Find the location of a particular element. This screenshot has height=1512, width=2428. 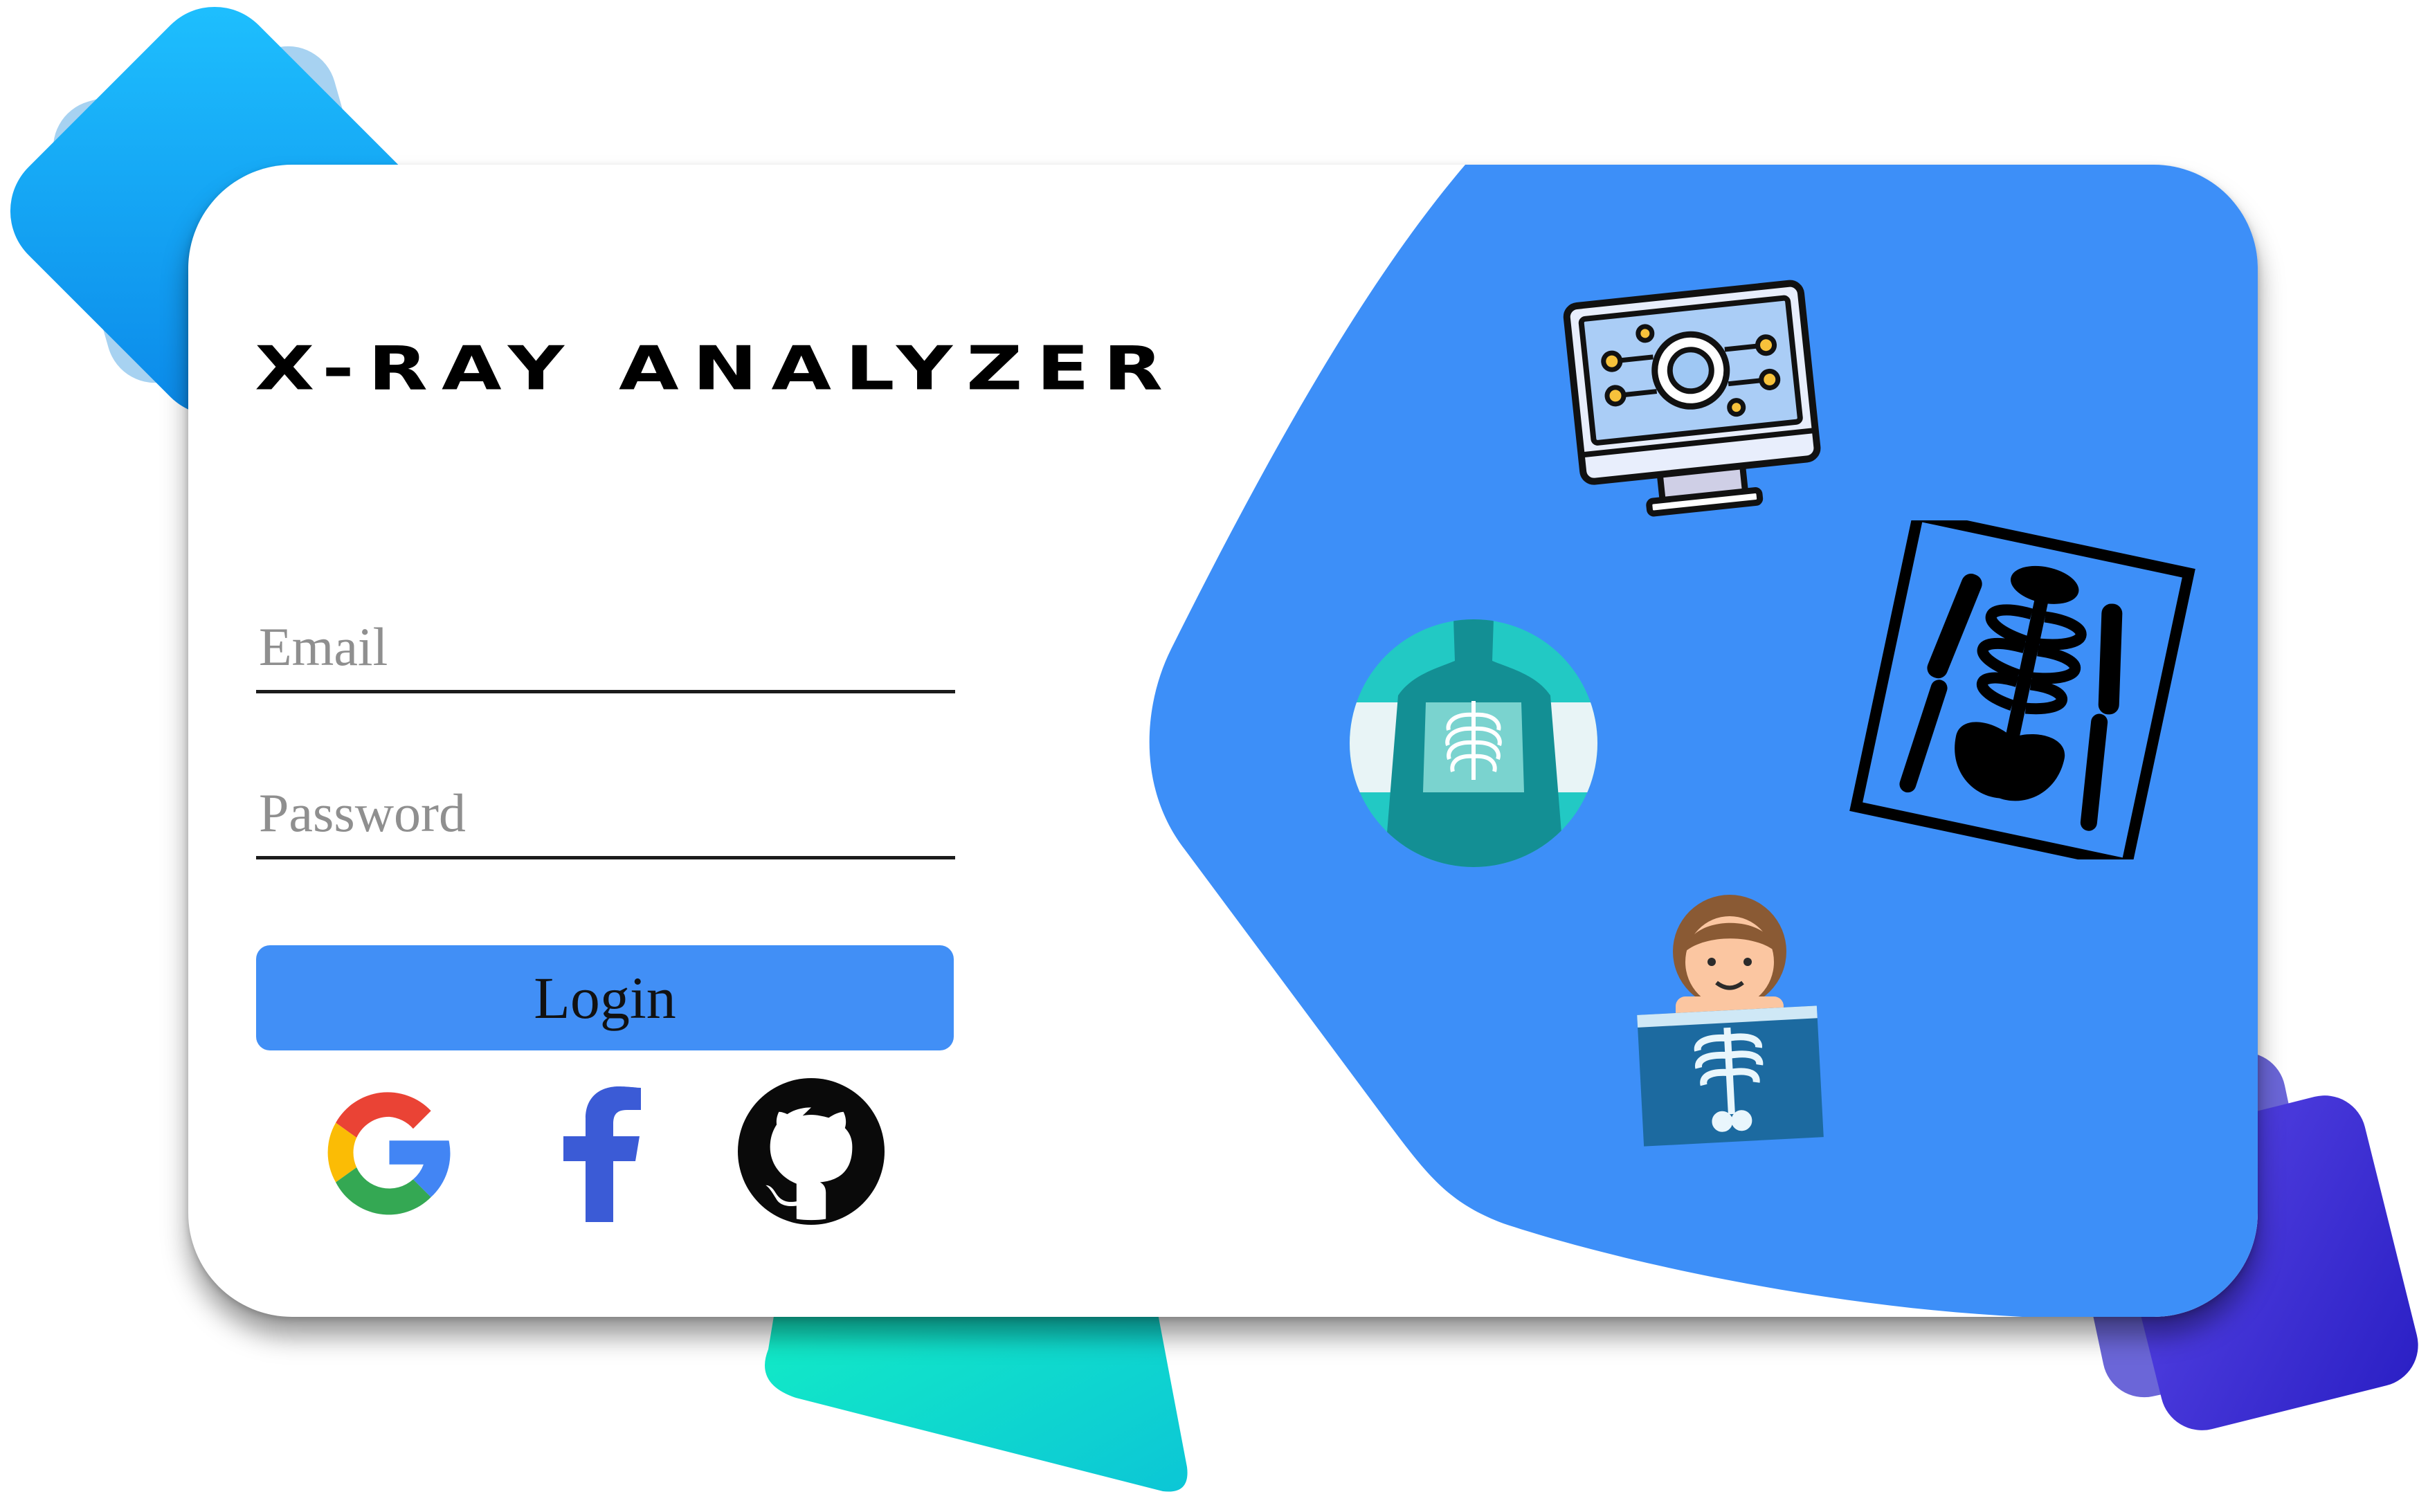

password-input is located at coordinates (605, 817).